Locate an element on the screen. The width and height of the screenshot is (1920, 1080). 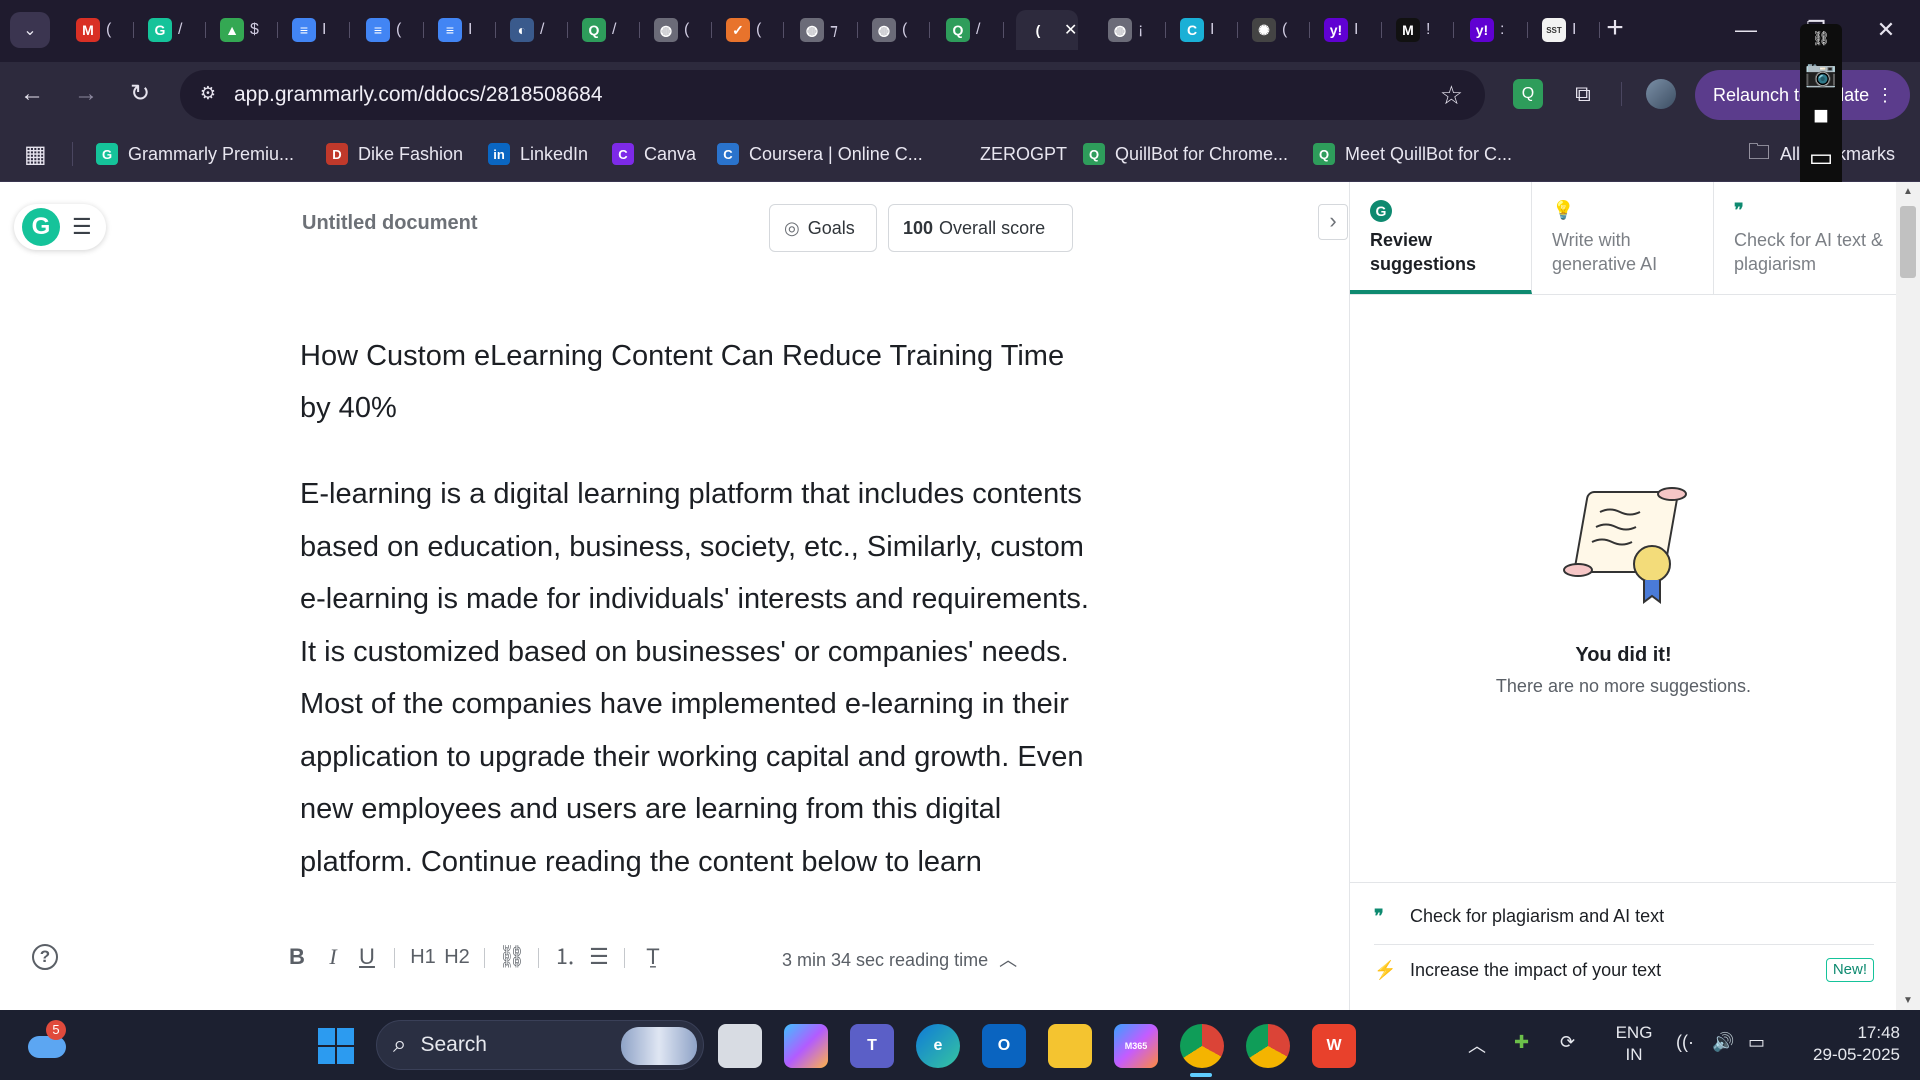
browser-tab: ▲ $ is located at coordinates (244, 30).